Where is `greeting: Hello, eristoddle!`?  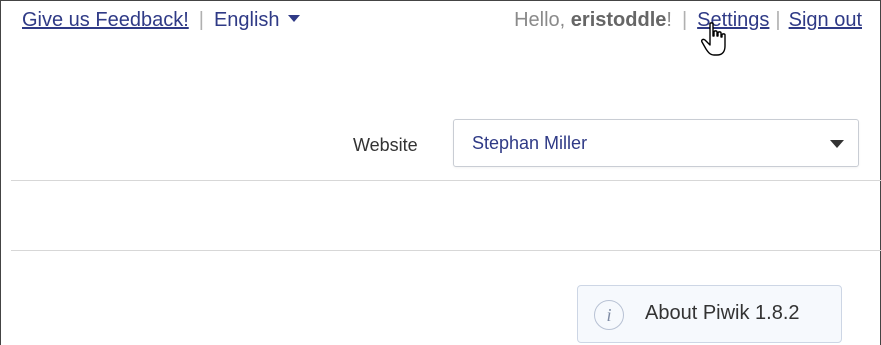
greeting: Hello, eristoddle! is located at coordinates (593, 20).